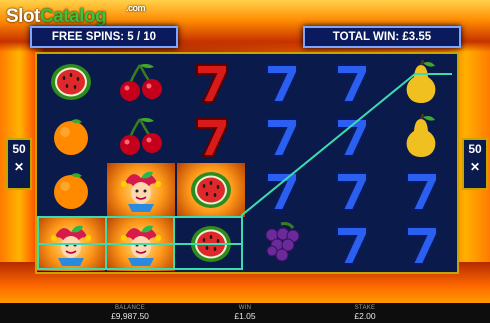 The image size is (490, 323). I want to click on grapes-symbol, so click(281, 244).